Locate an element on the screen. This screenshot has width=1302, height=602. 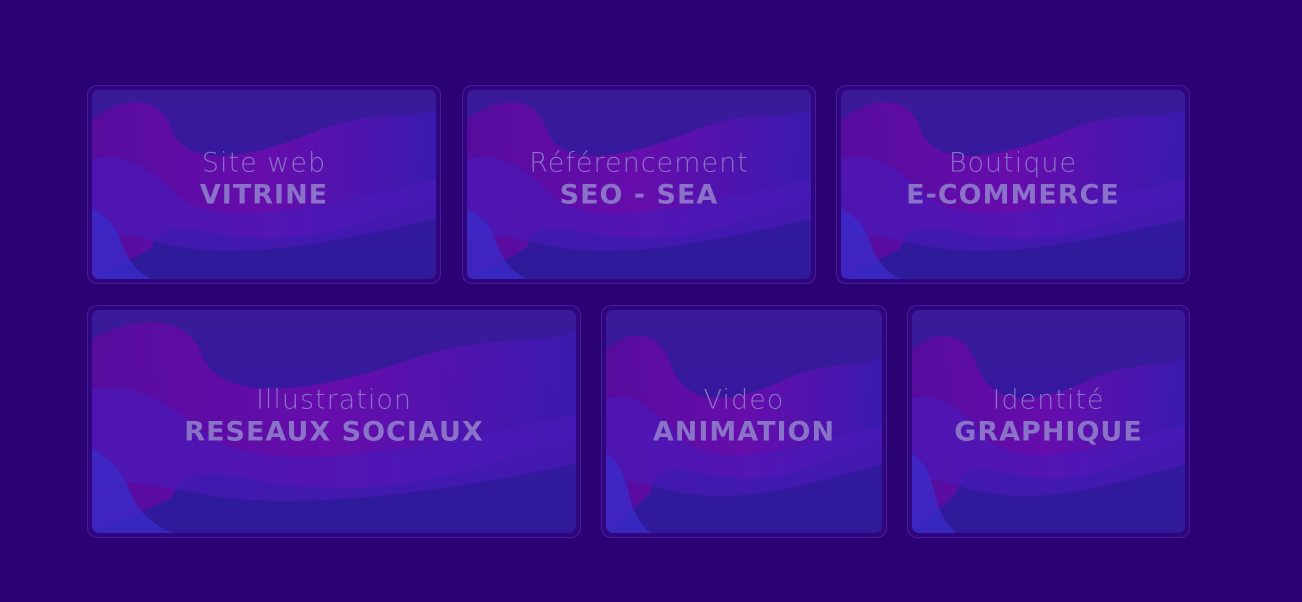
service-card-video-animation: Video ANIMATION is located at coordinates (744, 421).